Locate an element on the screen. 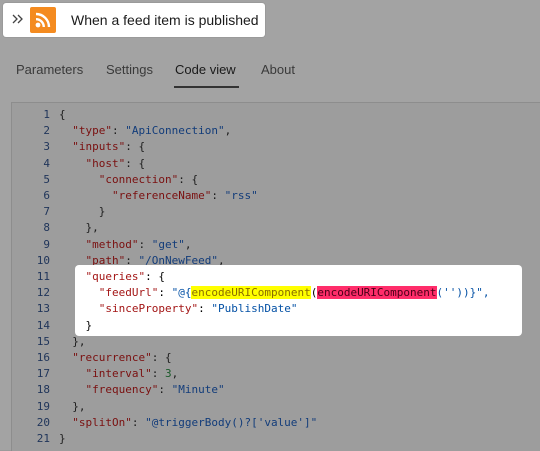  line-number: 6 is located at coordinates (46, 195).